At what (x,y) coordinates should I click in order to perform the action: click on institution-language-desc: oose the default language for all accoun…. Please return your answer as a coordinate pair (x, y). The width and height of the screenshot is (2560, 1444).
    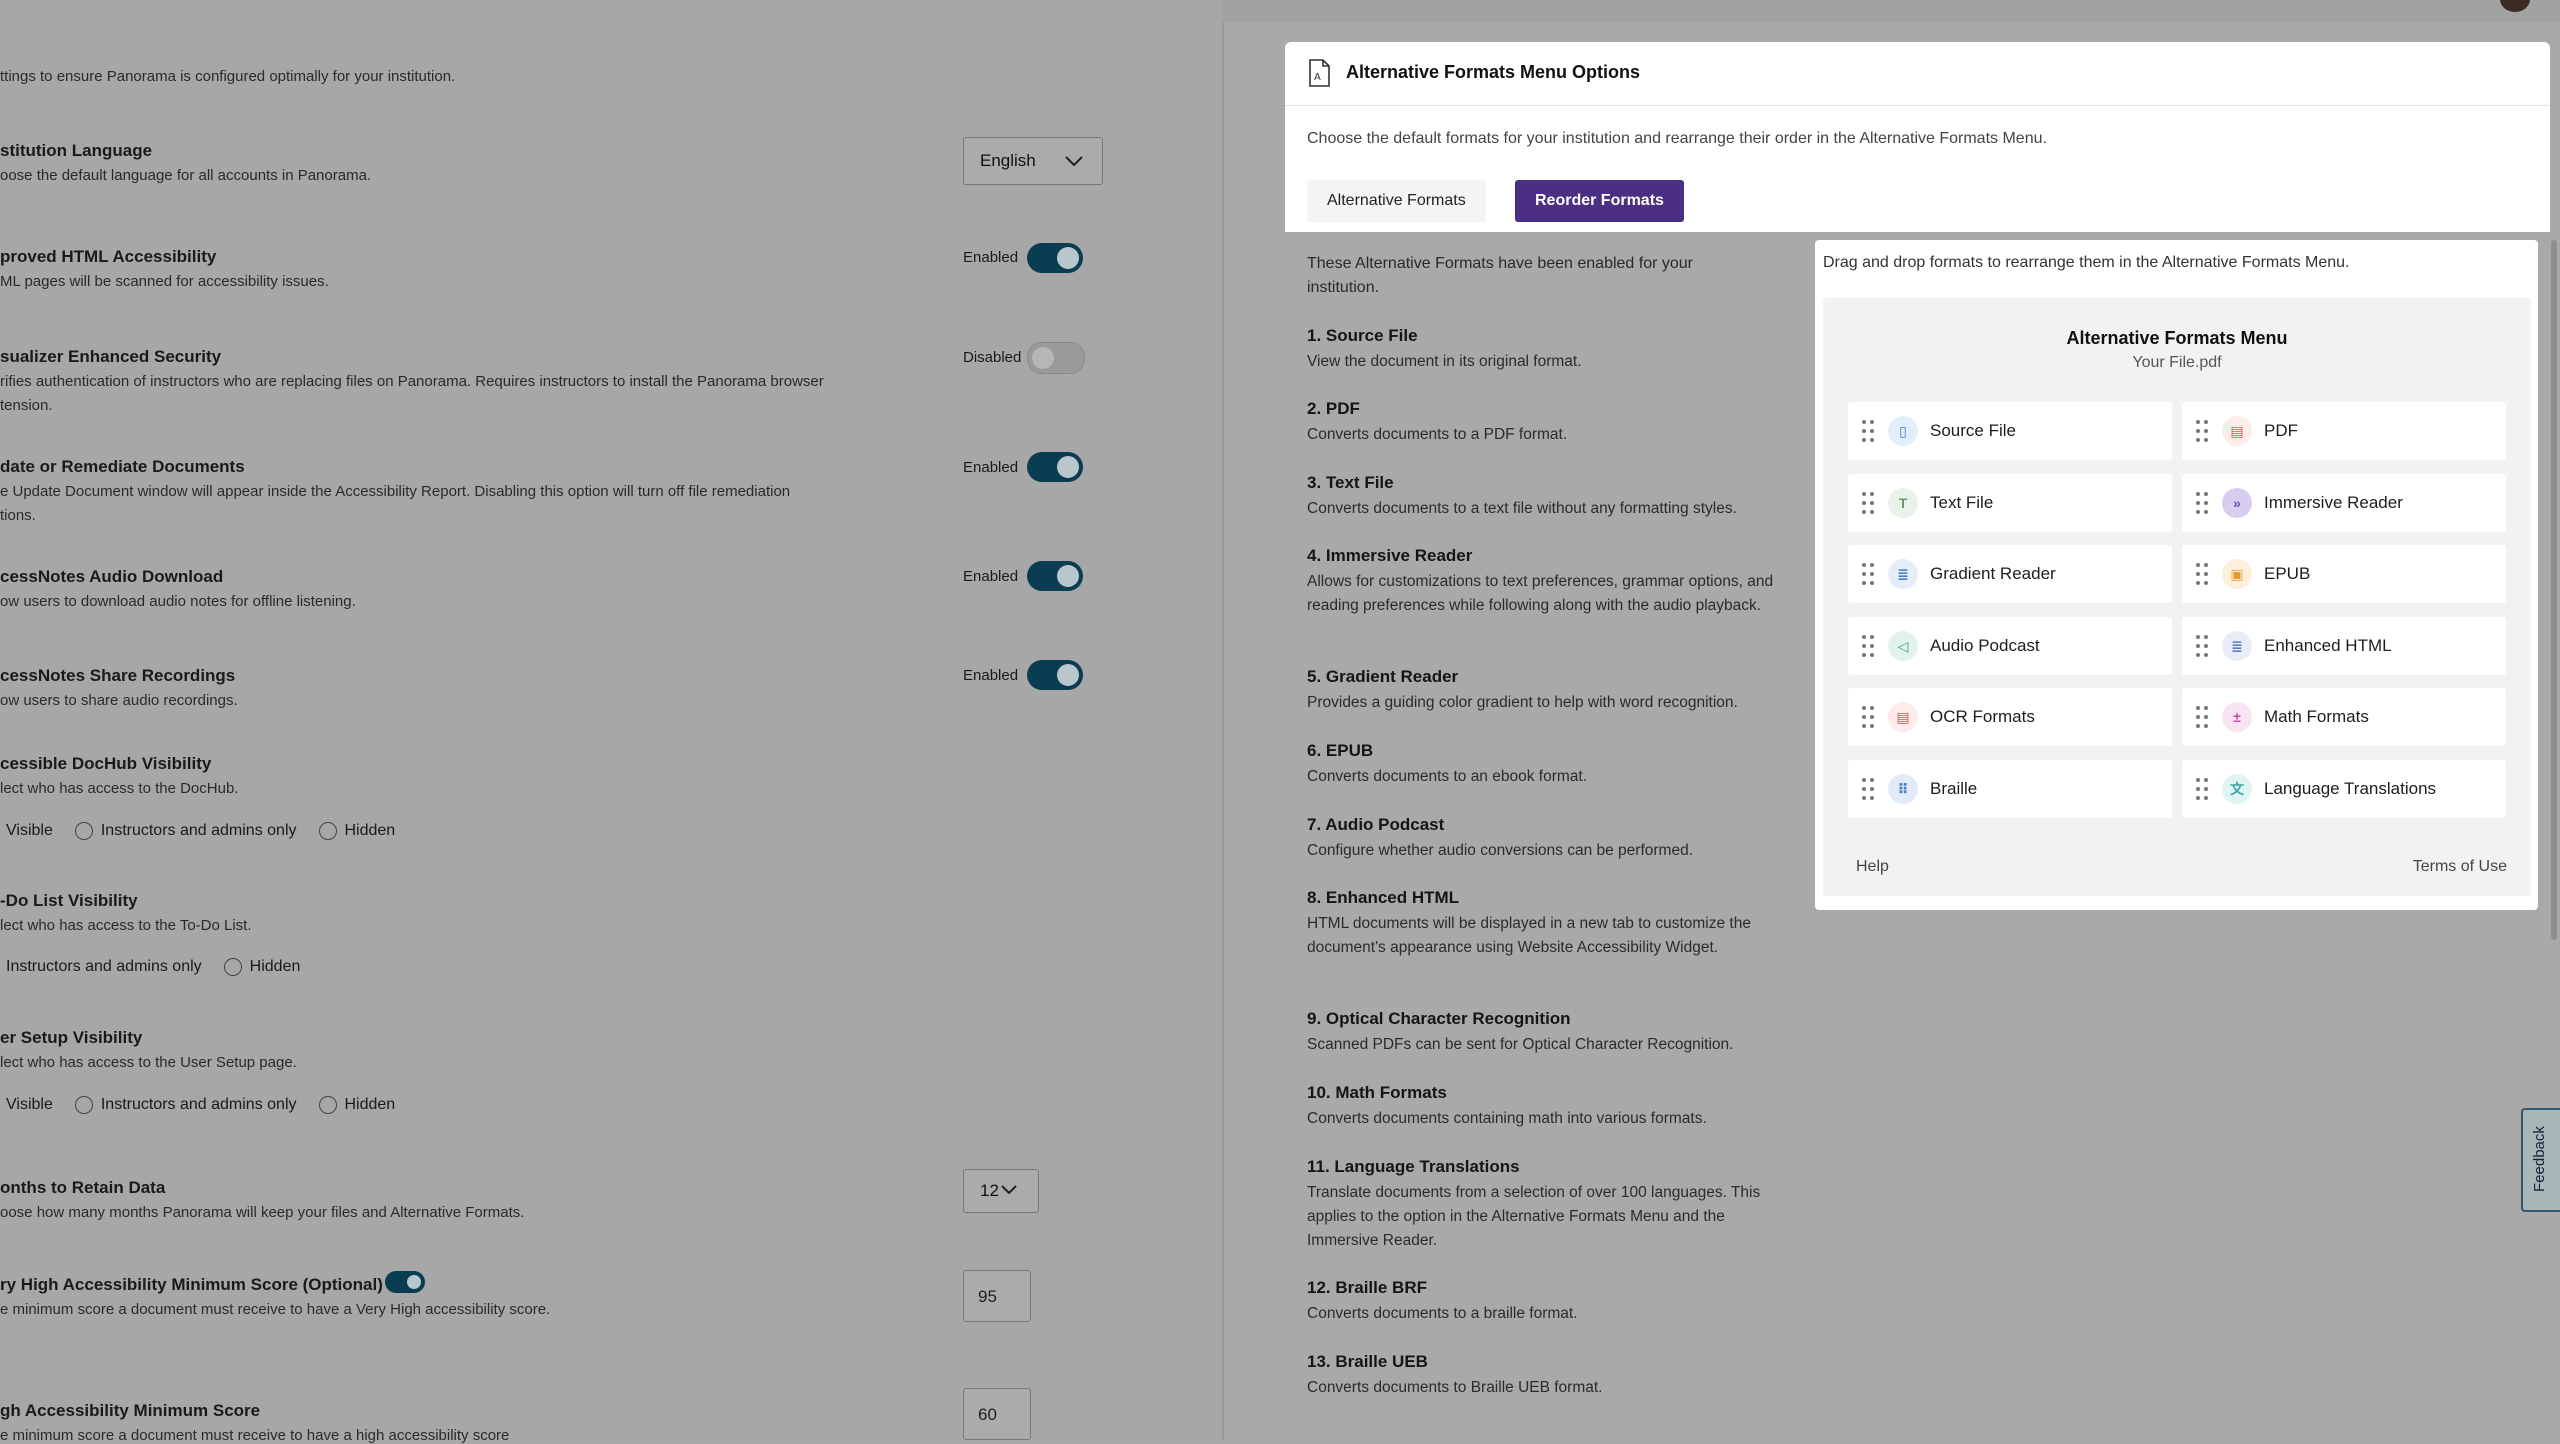
    Looking at the image, I should click on (186, 175).